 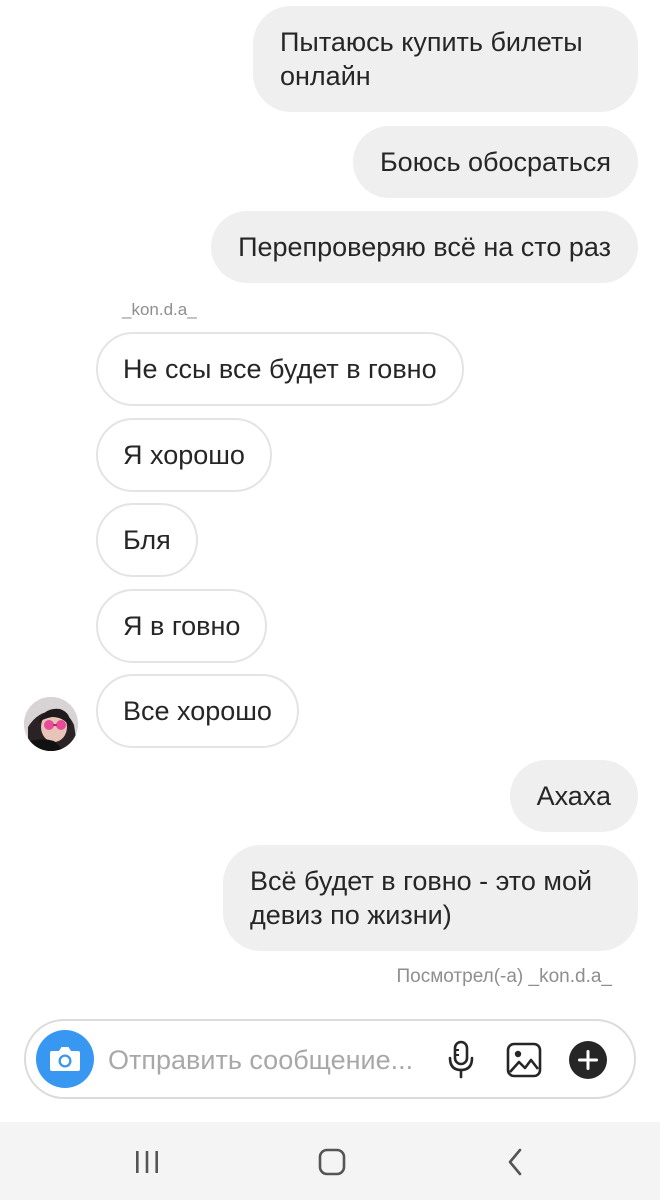 I want to click on message-text: Все хорошо, so click(x=197, y=711).